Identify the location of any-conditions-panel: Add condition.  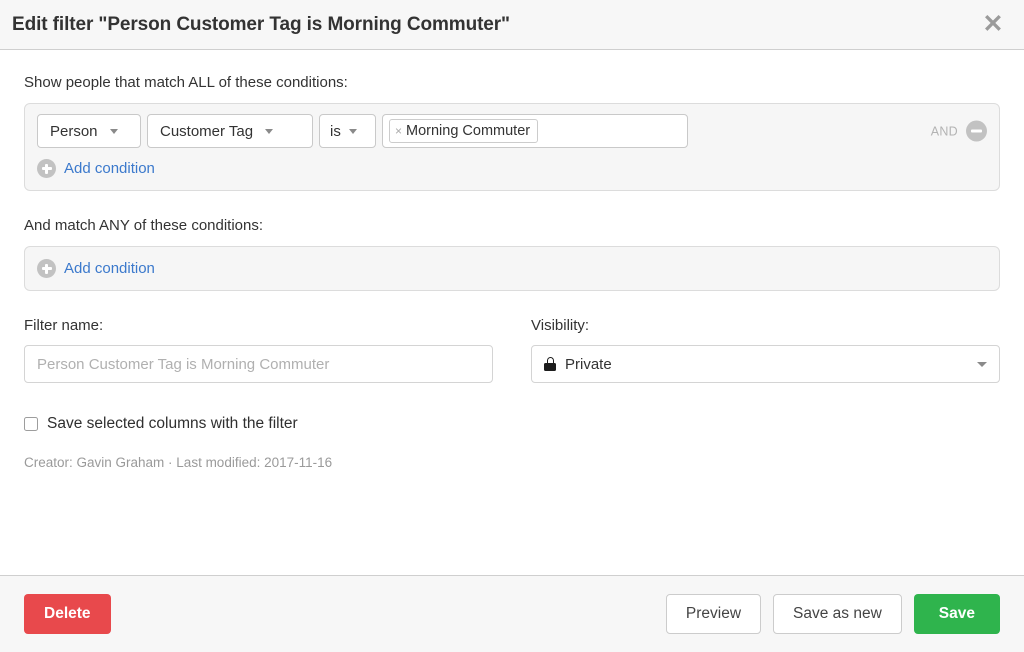
(512, 268).